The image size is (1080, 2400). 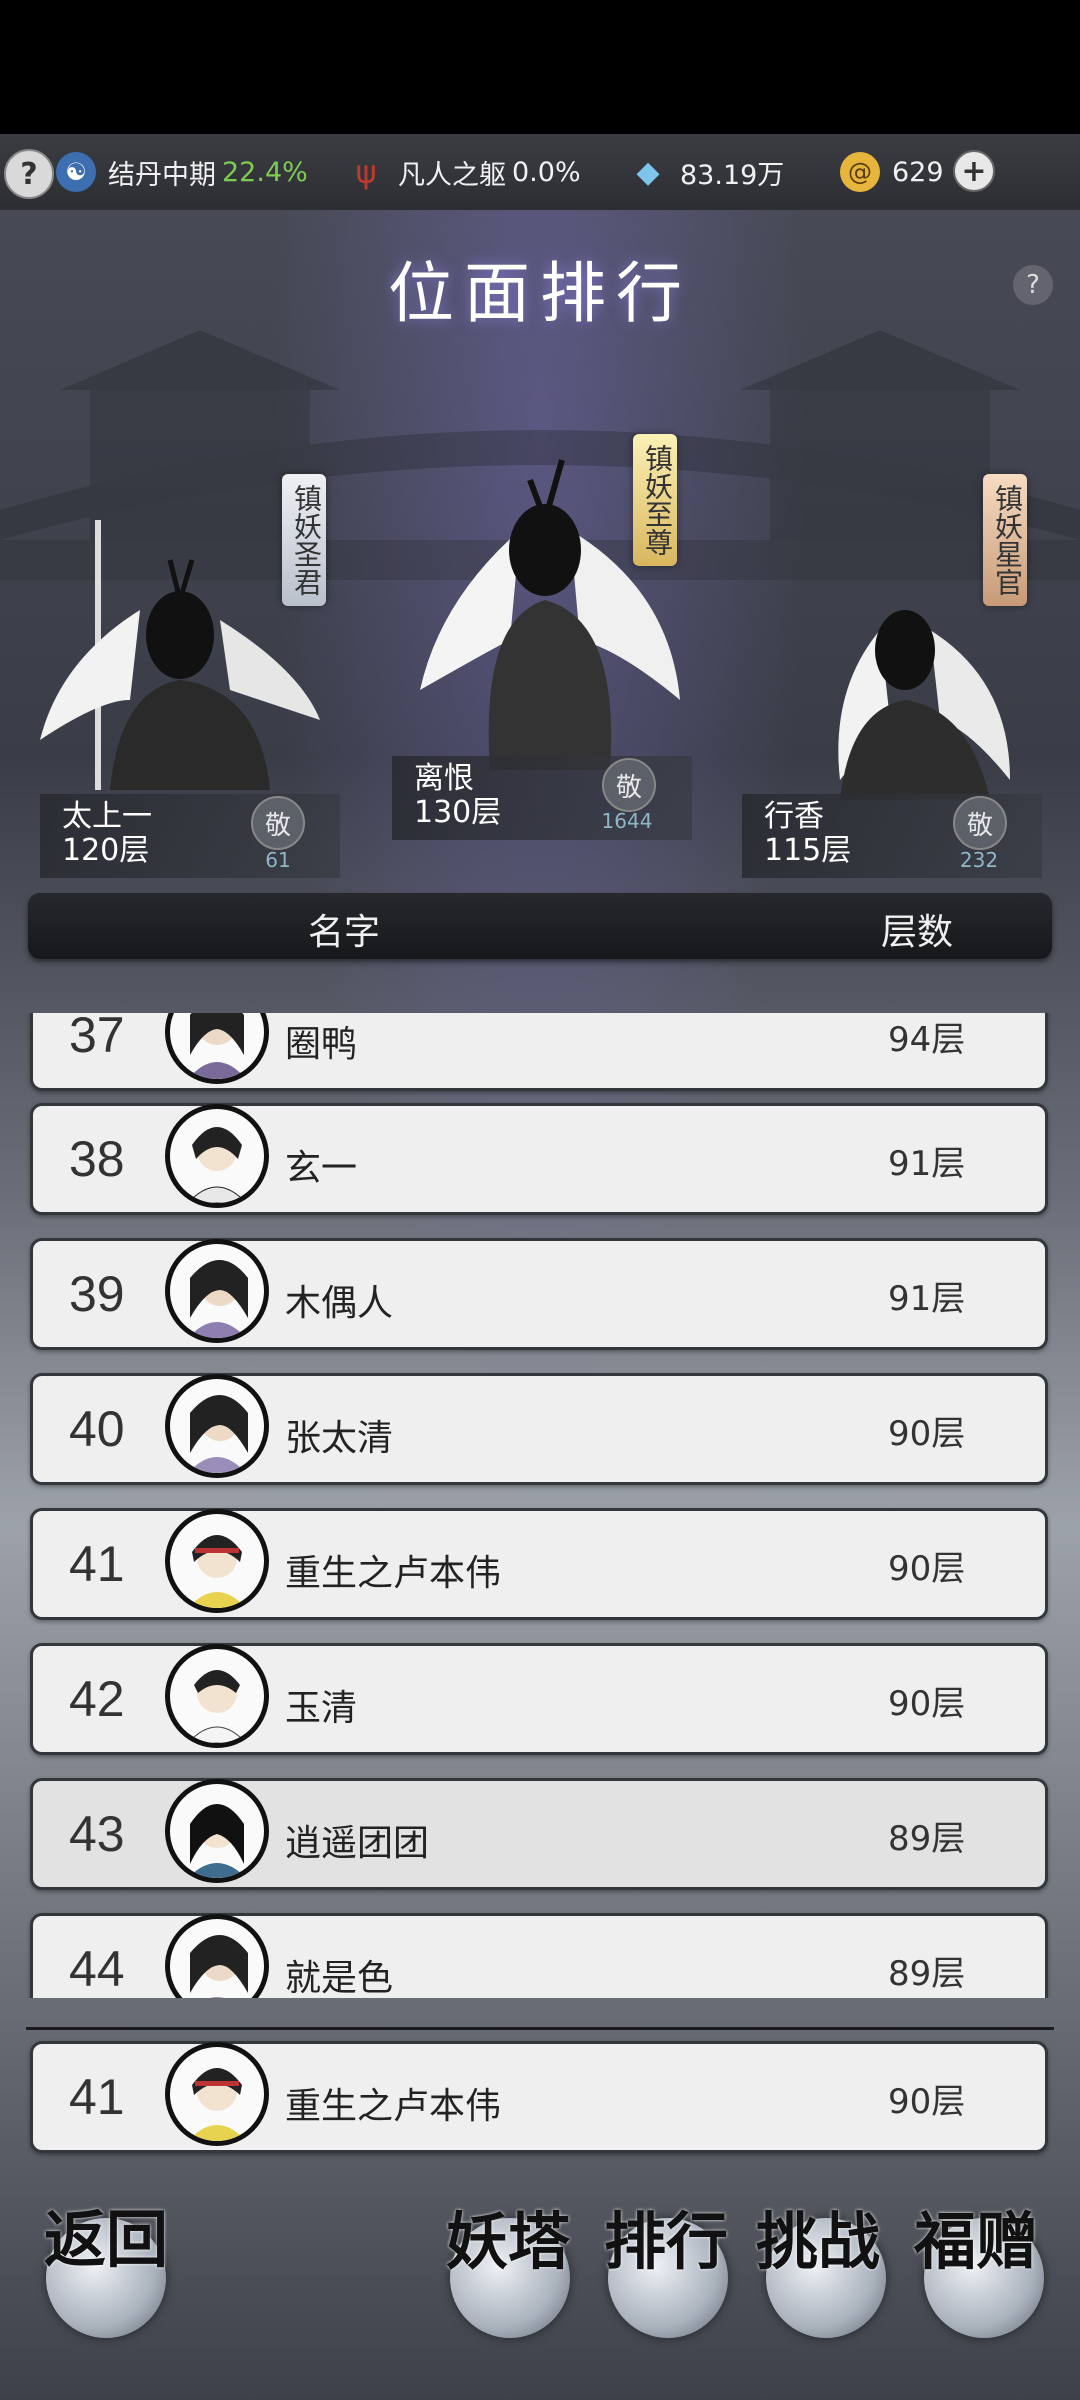 I want to click on rank2-salute-button: 敬, so click(x=278, y=823).